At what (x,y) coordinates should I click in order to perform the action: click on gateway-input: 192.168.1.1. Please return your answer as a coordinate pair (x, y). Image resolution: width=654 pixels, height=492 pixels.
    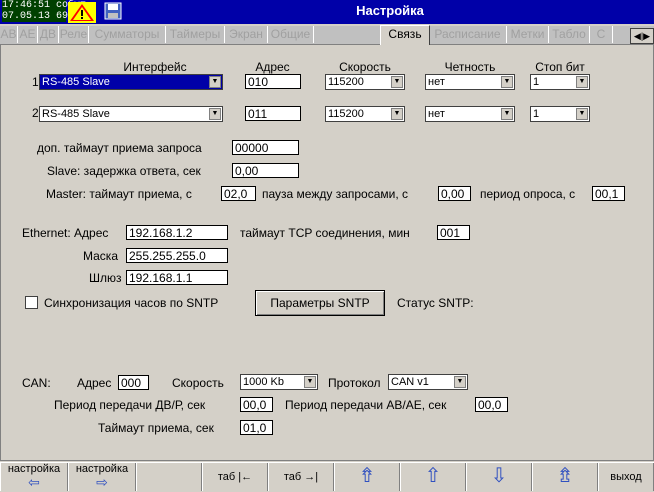
    Looking at the image, I should click on (177, 277).